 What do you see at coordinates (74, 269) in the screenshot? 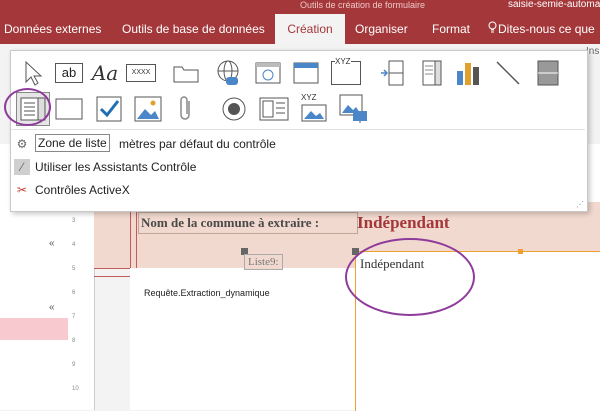
I see `ruler-mark: 5` at bounding box center [74, 269].